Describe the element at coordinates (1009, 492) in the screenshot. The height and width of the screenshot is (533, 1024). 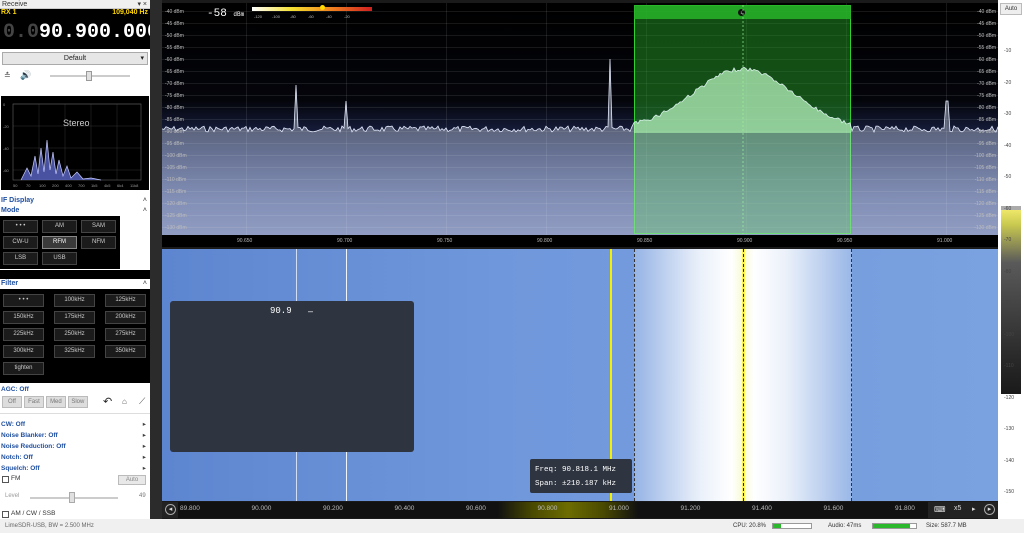
I see `right-level-tick: -150` at that location.